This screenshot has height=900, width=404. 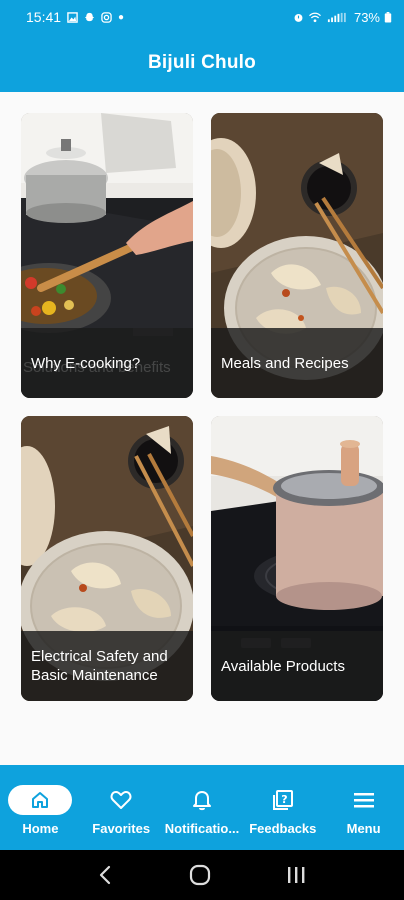 I want to click on nav-label-home: Home, so click(x=40, y=828).